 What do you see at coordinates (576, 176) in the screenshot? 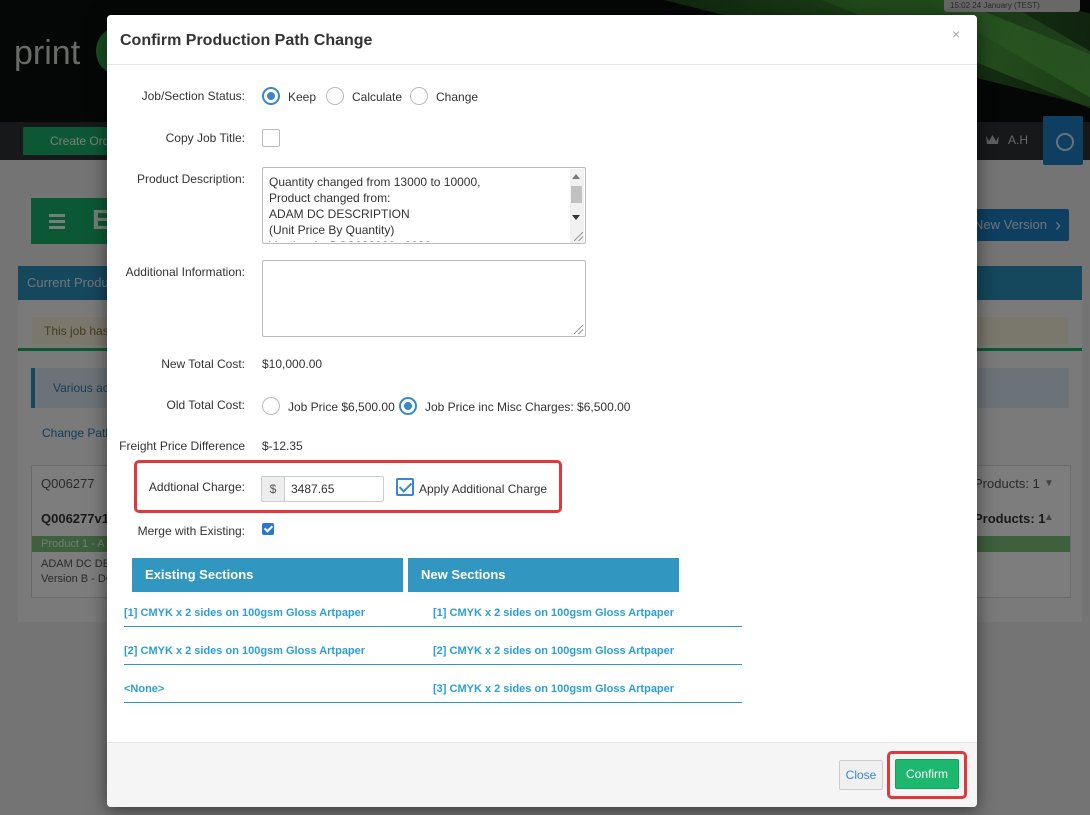
I see `scroll-up-icon` at bounding box center [576, 176].